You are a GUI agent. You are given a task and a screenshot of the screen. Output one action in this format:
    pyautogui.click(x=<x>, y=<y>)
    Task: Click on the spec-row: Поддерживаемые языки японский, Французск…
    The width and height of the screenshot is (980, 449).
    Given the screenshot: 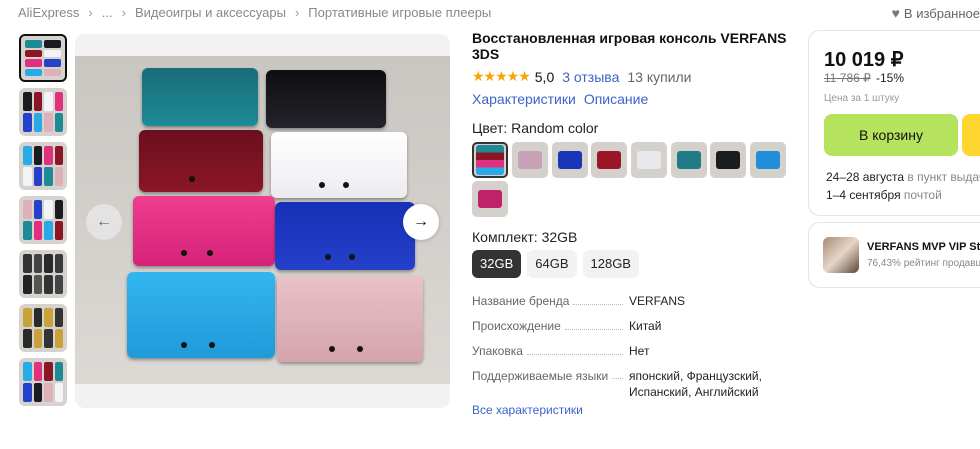 What is the action you would take?
    pyautogui.click(x=622, y=384)
    